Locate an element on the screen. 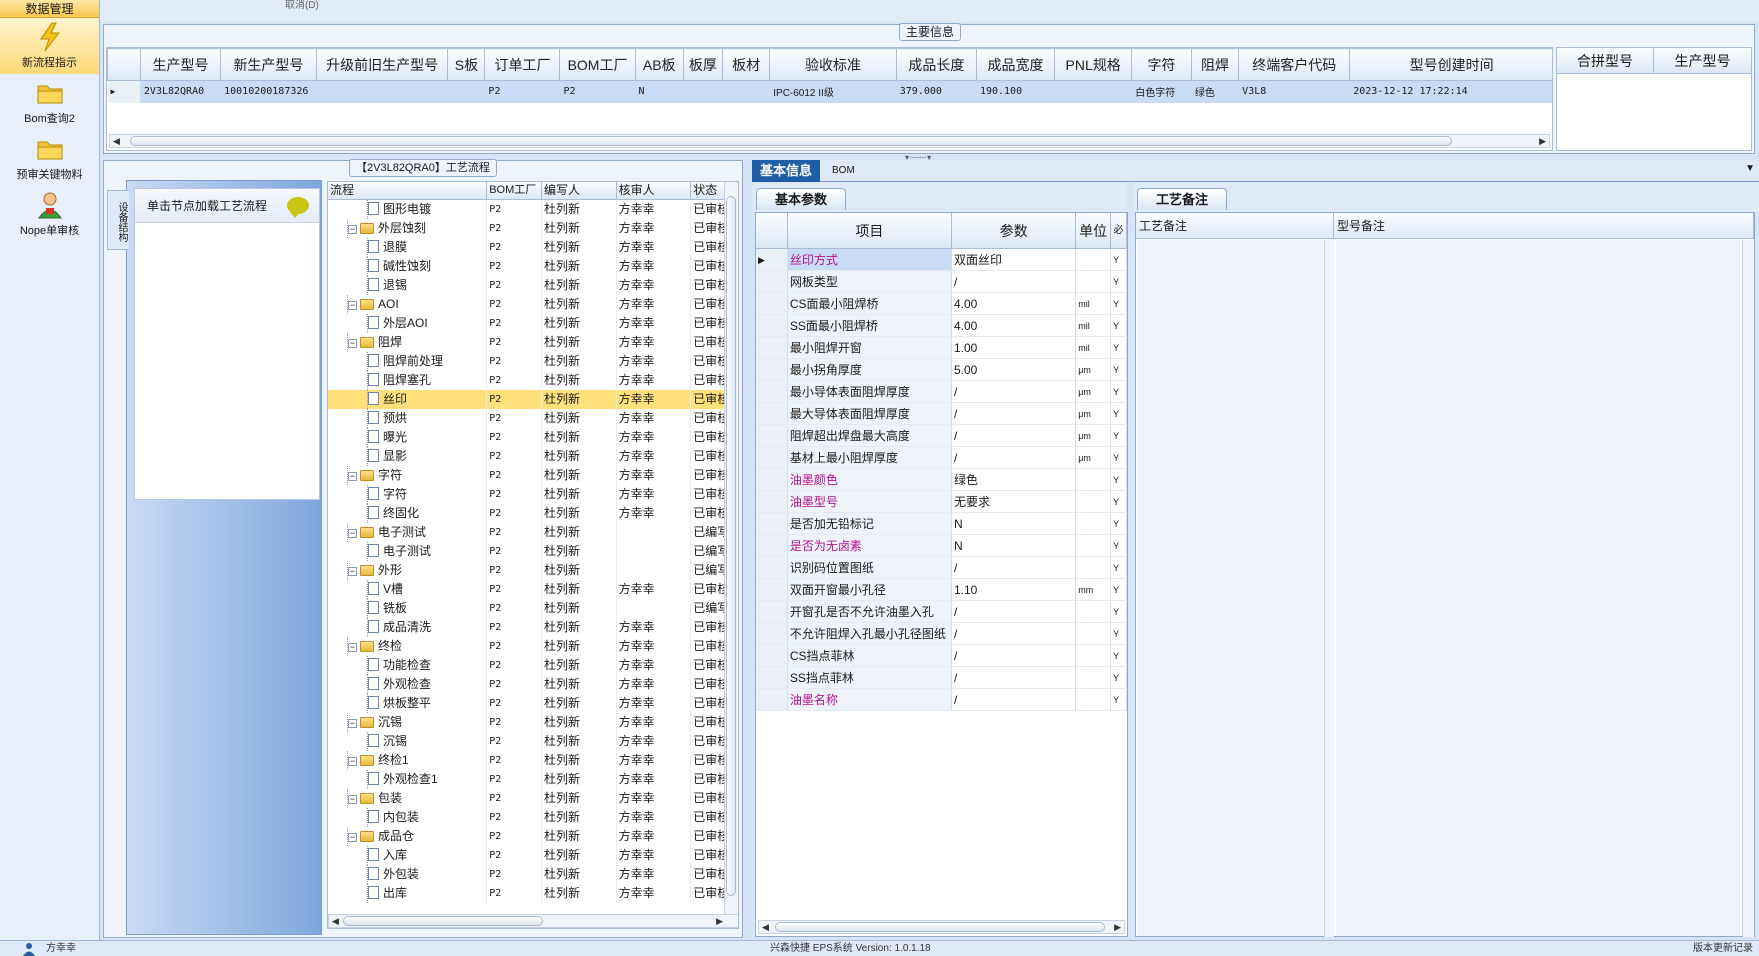  tree-node: 铣板 is located at coordinates (408, 608).